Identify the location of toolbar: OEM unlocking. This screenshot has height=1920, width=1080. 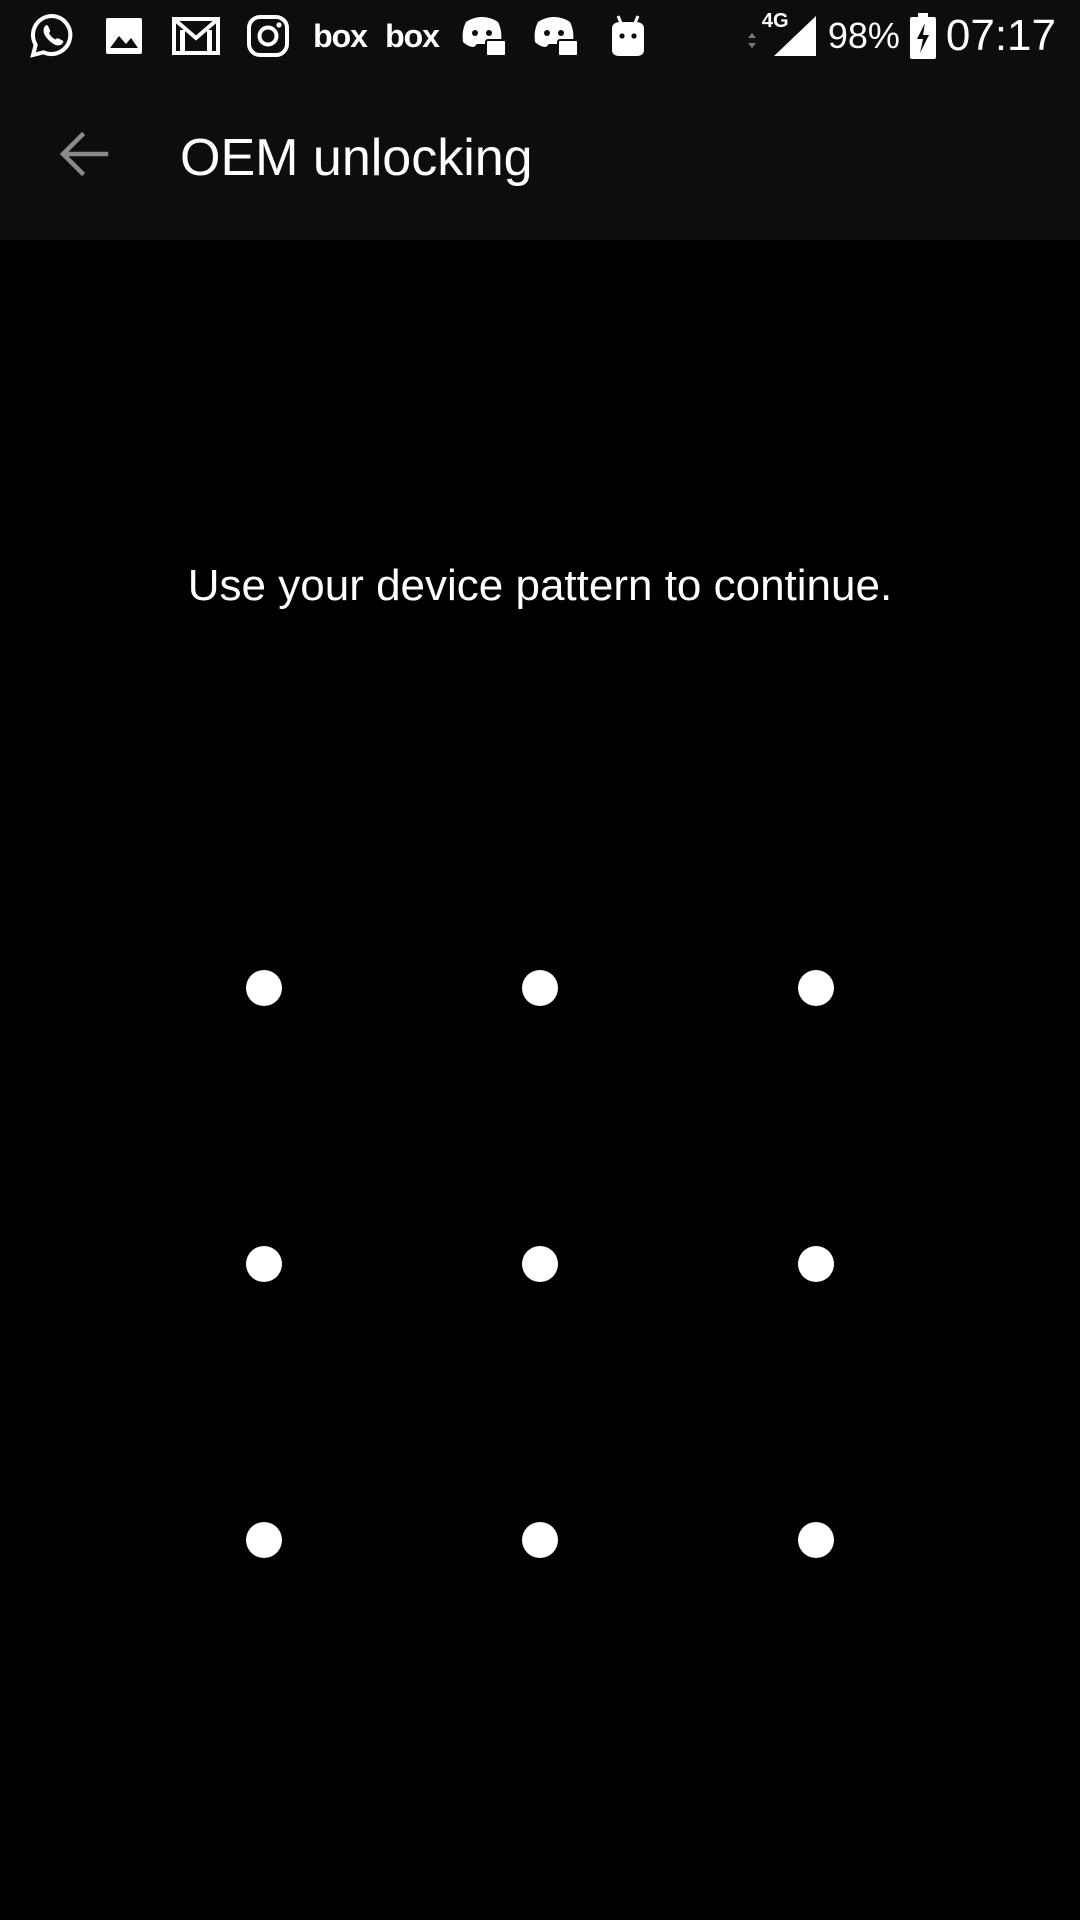
(540, 156).